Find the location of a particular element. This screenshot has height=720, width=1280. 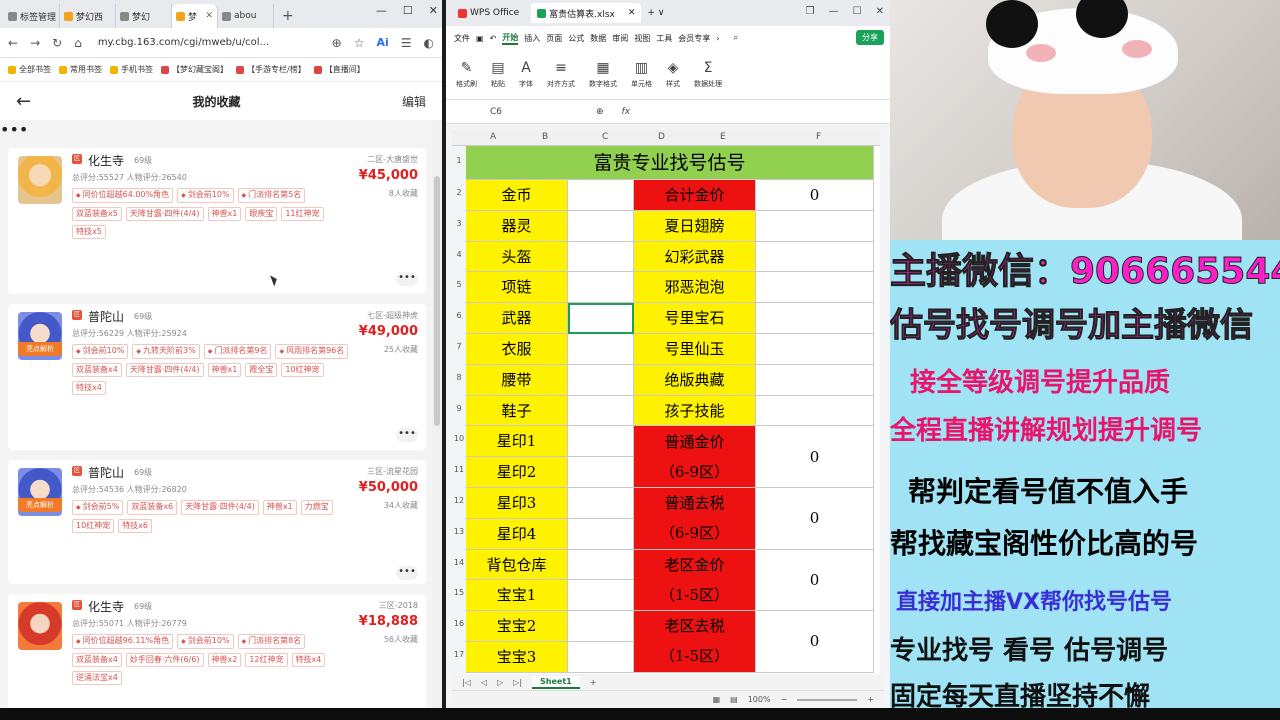

menu-member: 会员专享 is located at coordinates (694, 38).